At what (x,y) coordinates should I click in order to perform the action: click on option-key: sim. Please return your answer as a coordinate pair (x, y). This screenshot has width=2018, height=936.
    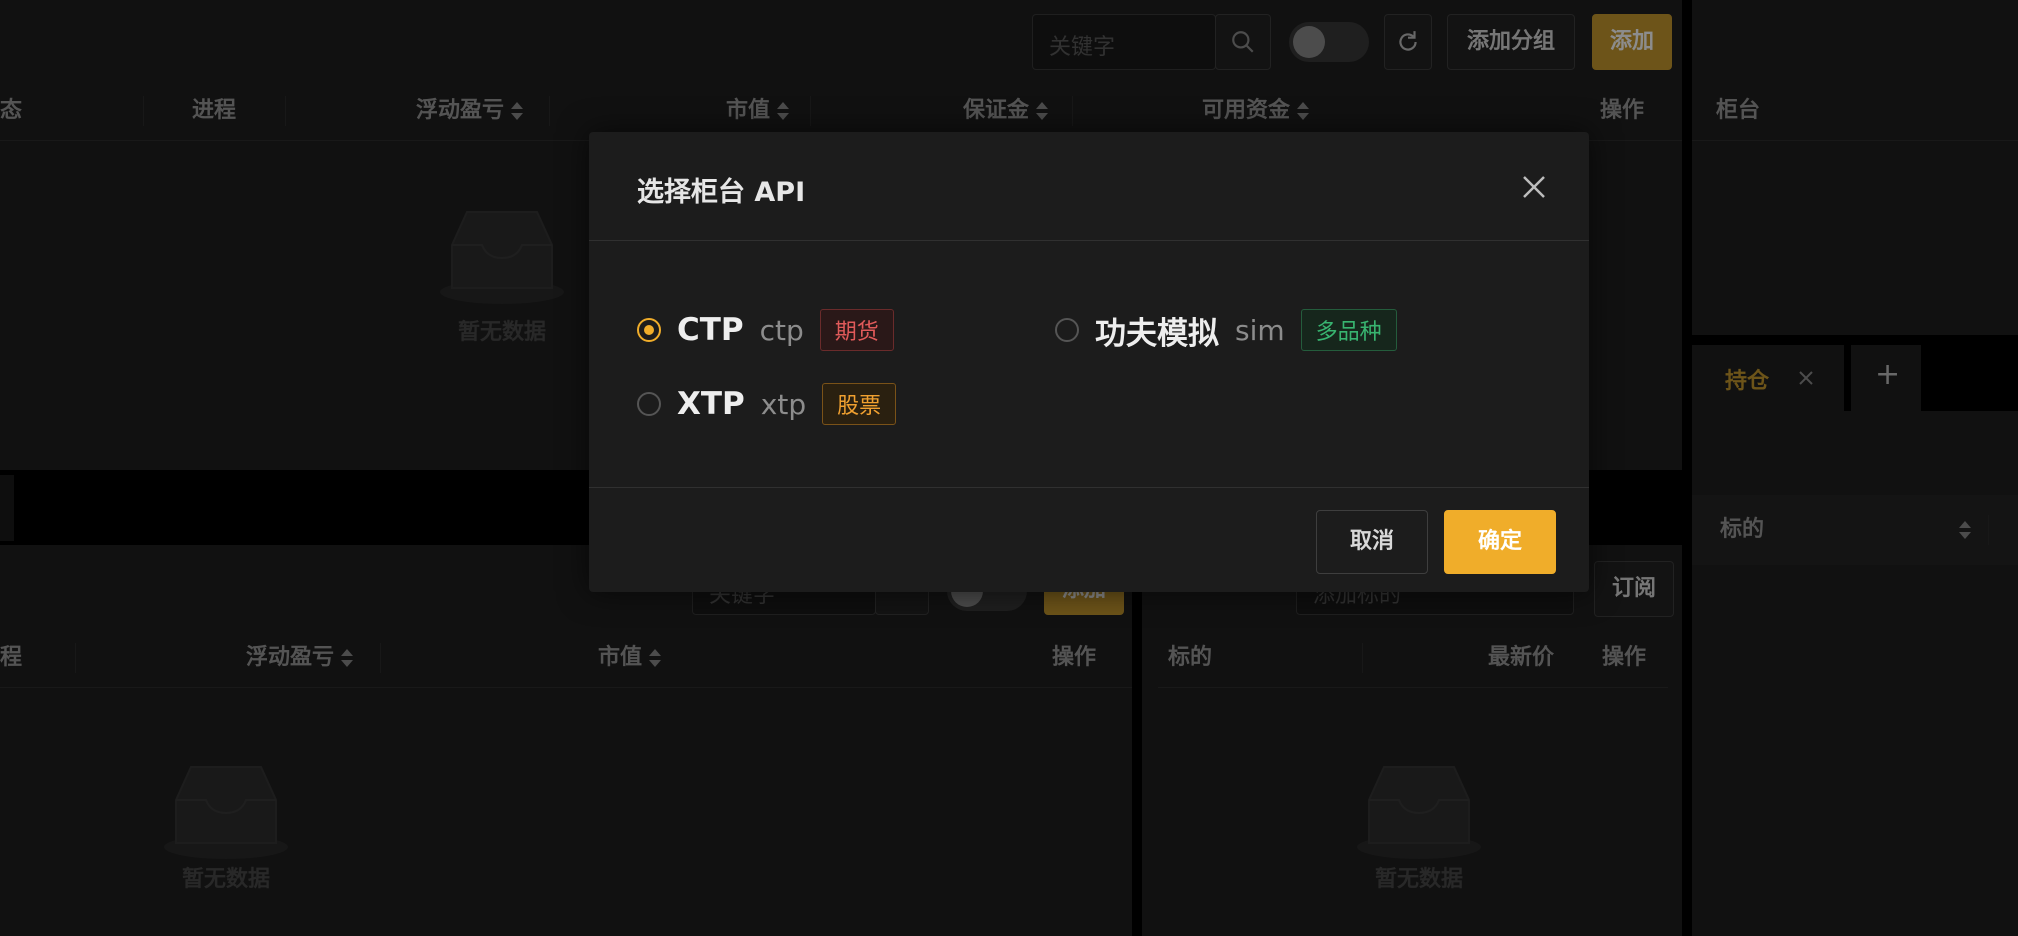
    Looking at the image, I should click on (1260, 330).